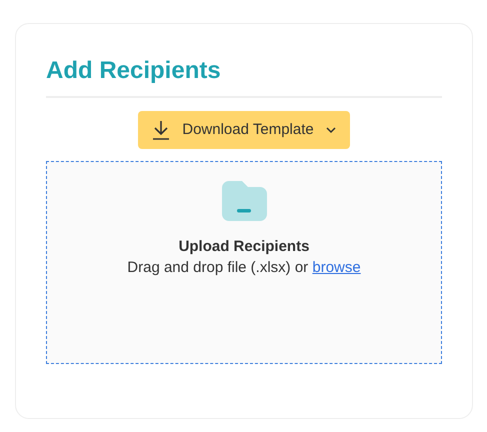 The height and width of the screenshot is (432, 487). Describe the element at coordinates (161, 130) in the screenshot. I see `download-icon` at that location.